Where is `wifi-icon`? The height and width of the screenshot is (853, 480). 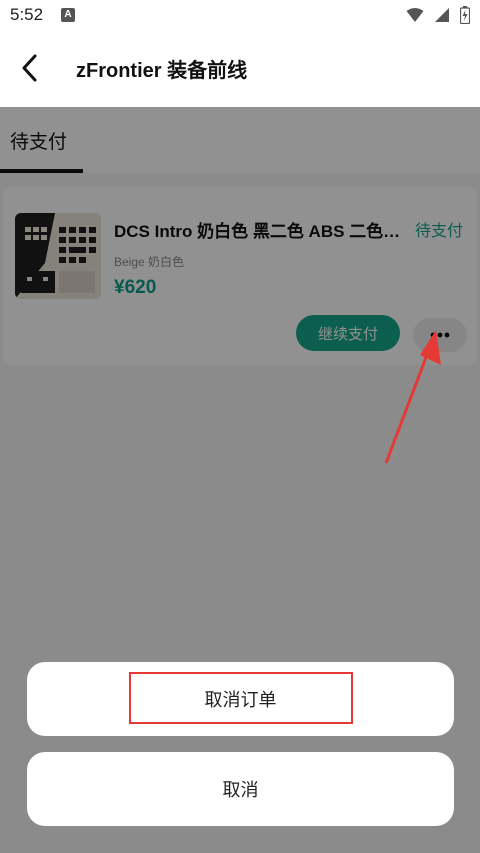
wifi-icon is located at coordinates (415, 15).